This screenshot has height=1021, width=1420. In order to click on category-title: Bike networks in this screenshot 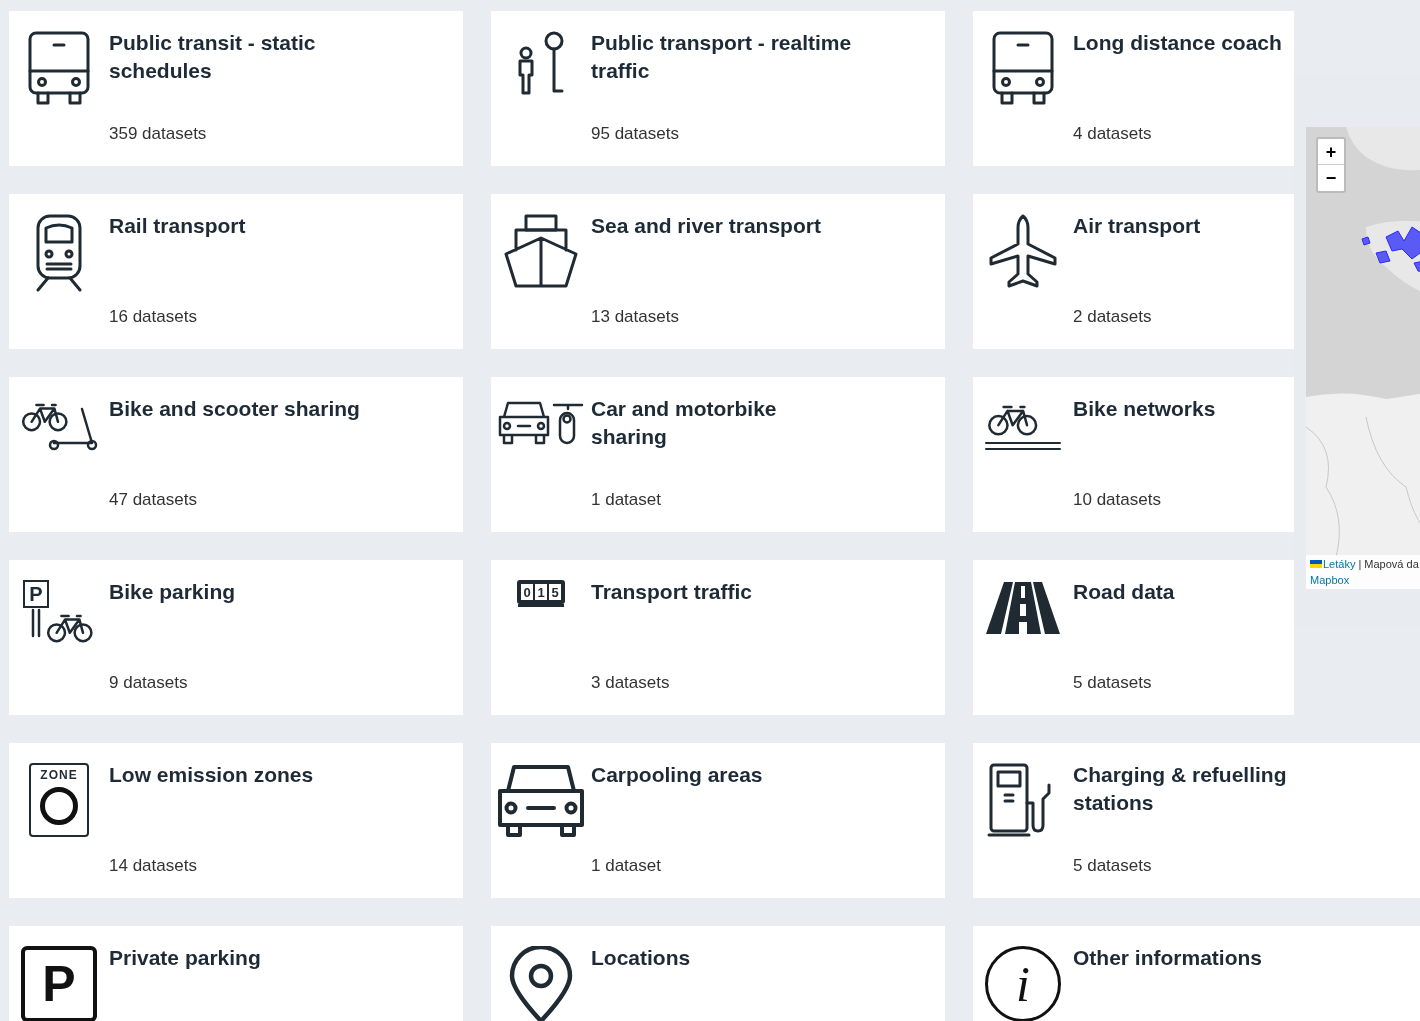, I will do `click(1183, 409)`.